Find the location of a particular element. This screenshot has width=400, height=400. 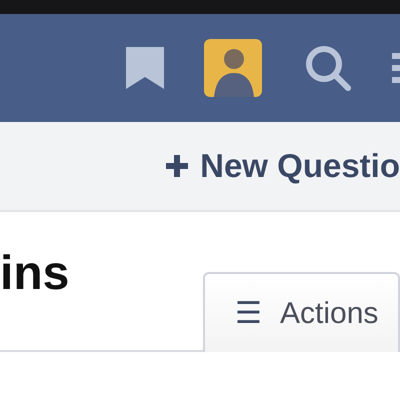

plus-icon is located at coordinates (177, 166).